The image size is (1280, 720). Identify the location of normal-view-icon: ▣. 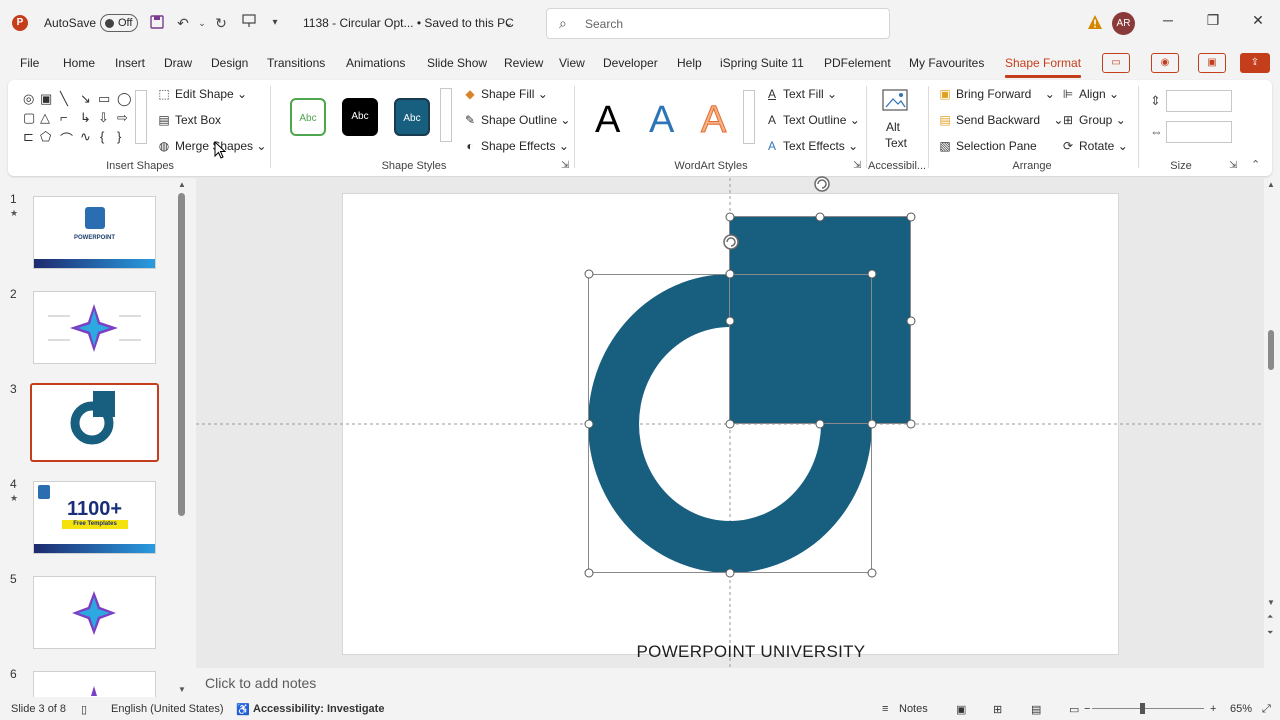
(961, 709).